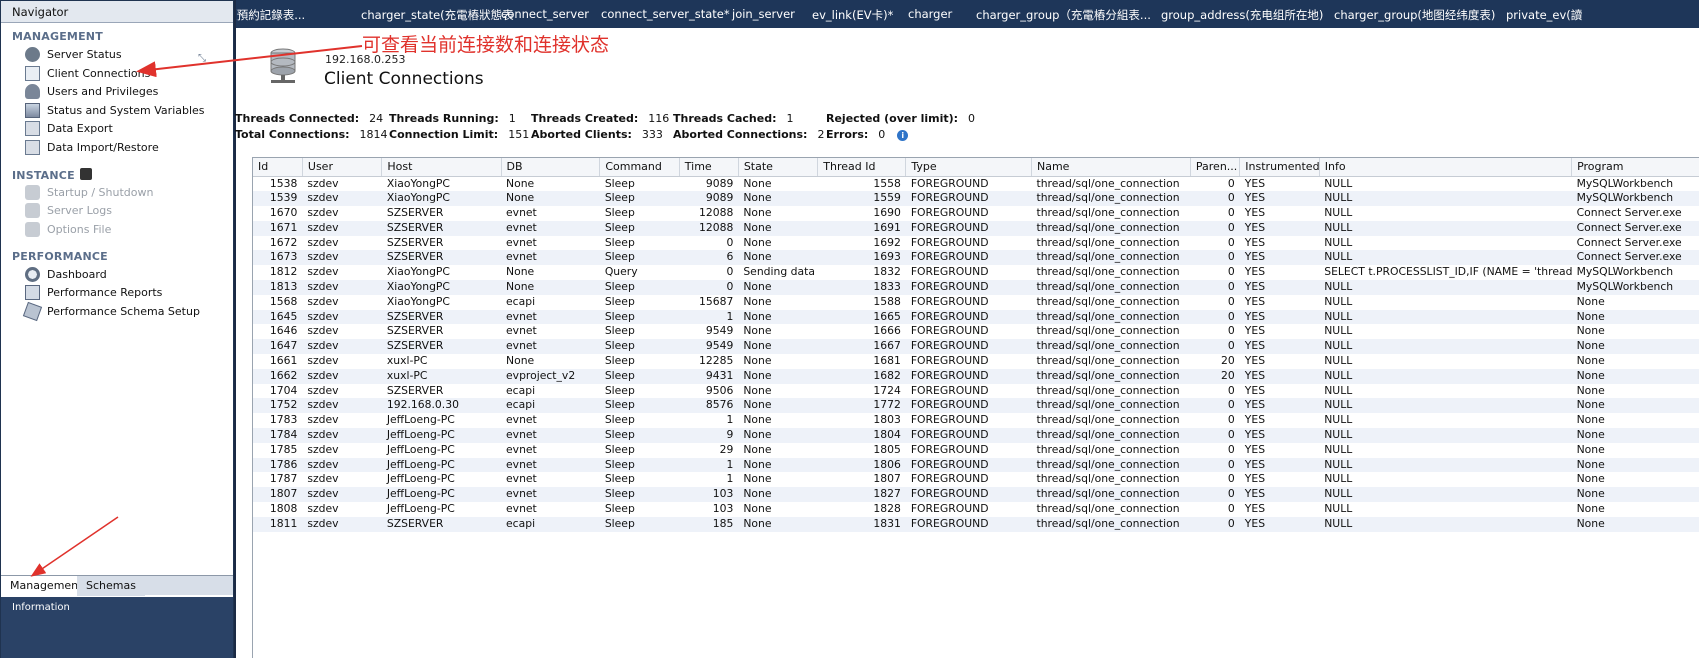 This screenshot has width=1699, height=658. I want to click on tab-connect-server: connect_server, so click(545, 14).